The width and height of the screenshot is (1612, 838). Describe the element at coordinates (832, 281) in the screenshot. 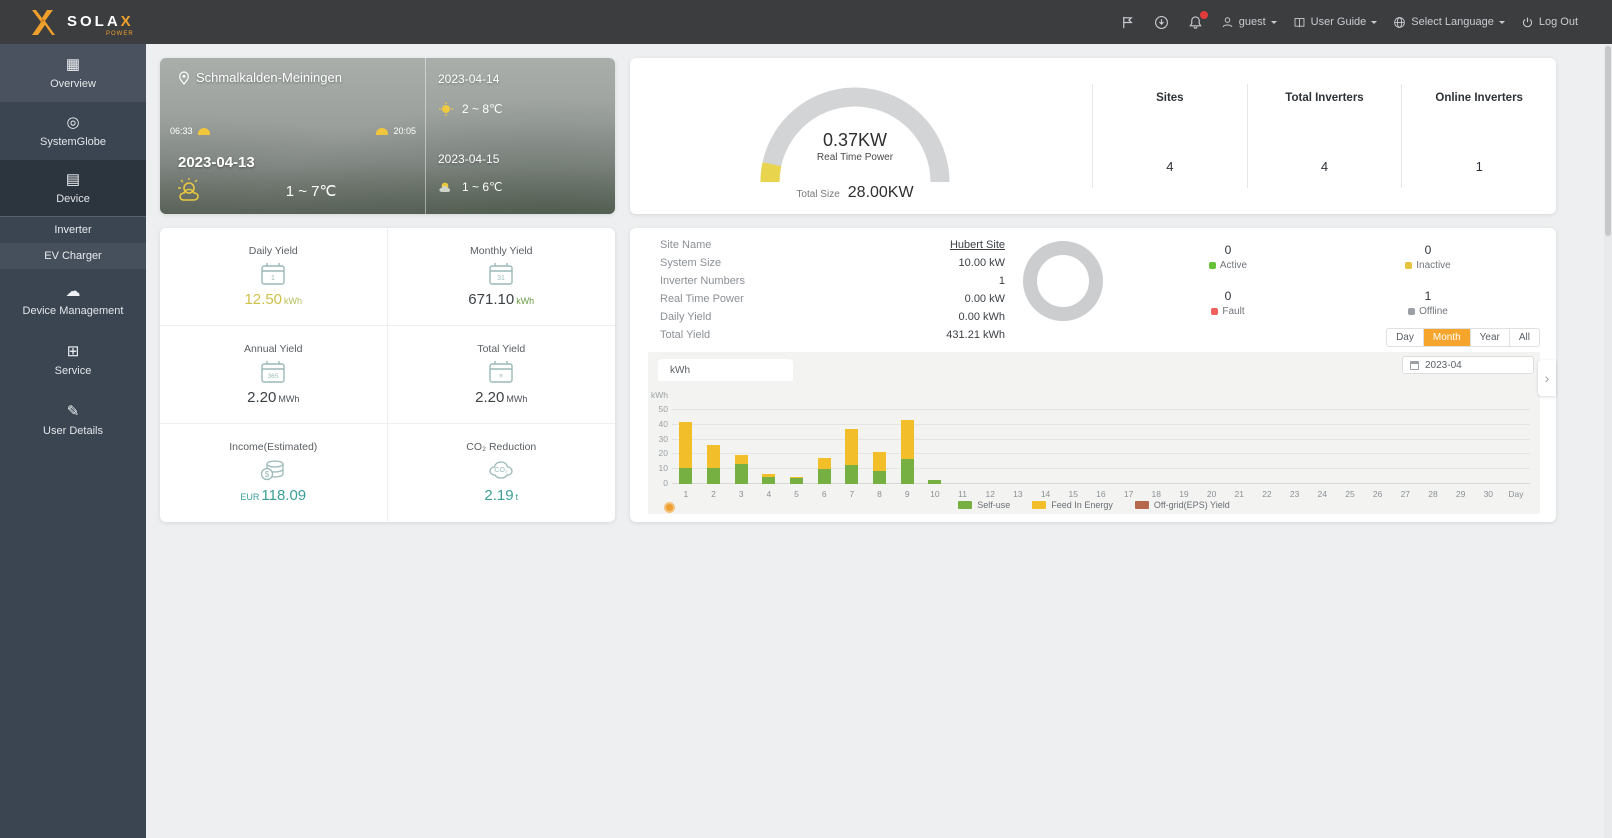

I see `site-row: Inverter Numbers 1` at that location.